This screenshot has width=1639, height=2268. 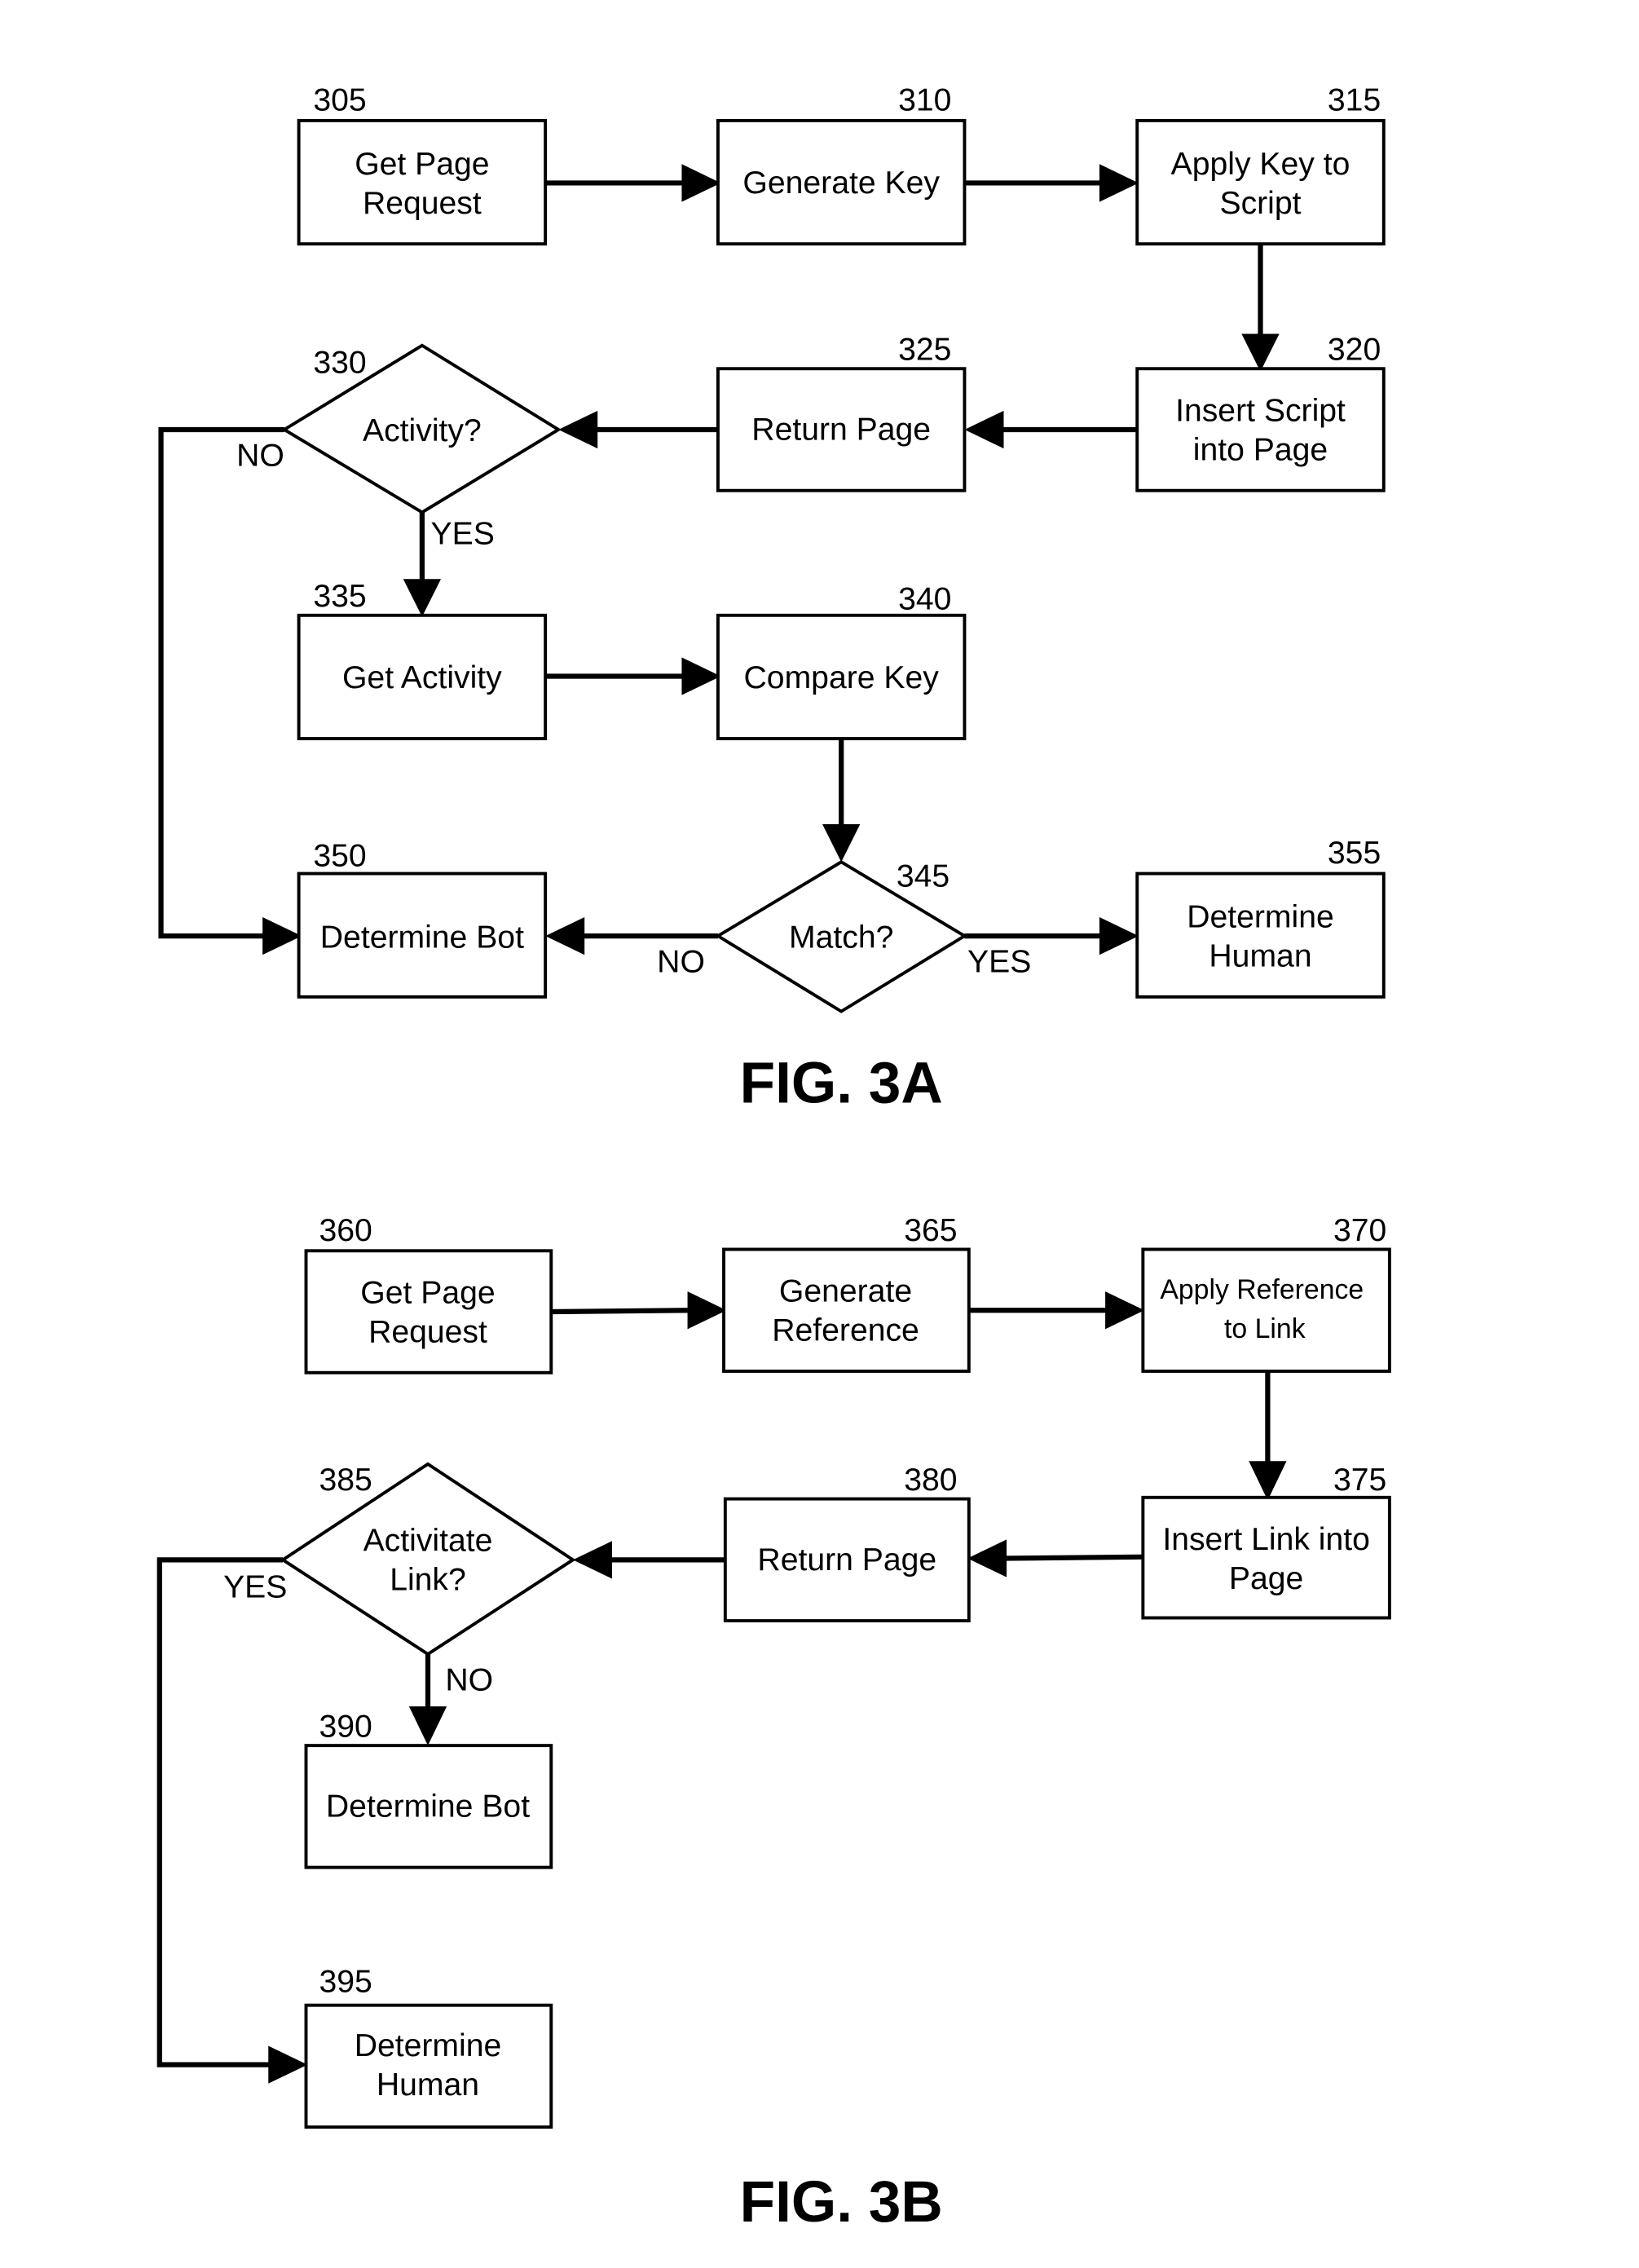 I want to click on node-label: Insert Script, so click(x=1260, y=410).